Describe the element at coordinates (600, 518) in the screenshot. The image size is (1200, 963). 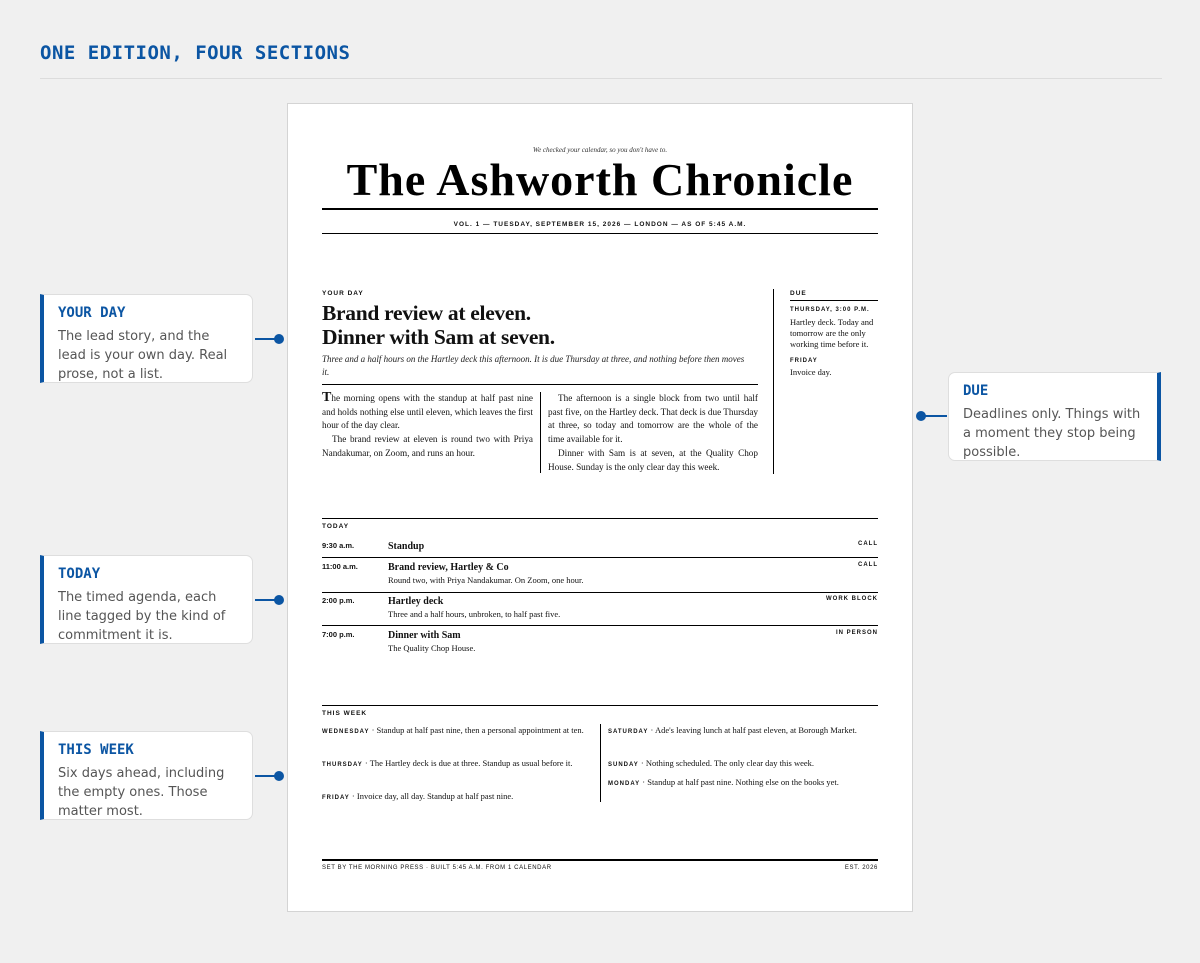
I see `today-rule` at that location.